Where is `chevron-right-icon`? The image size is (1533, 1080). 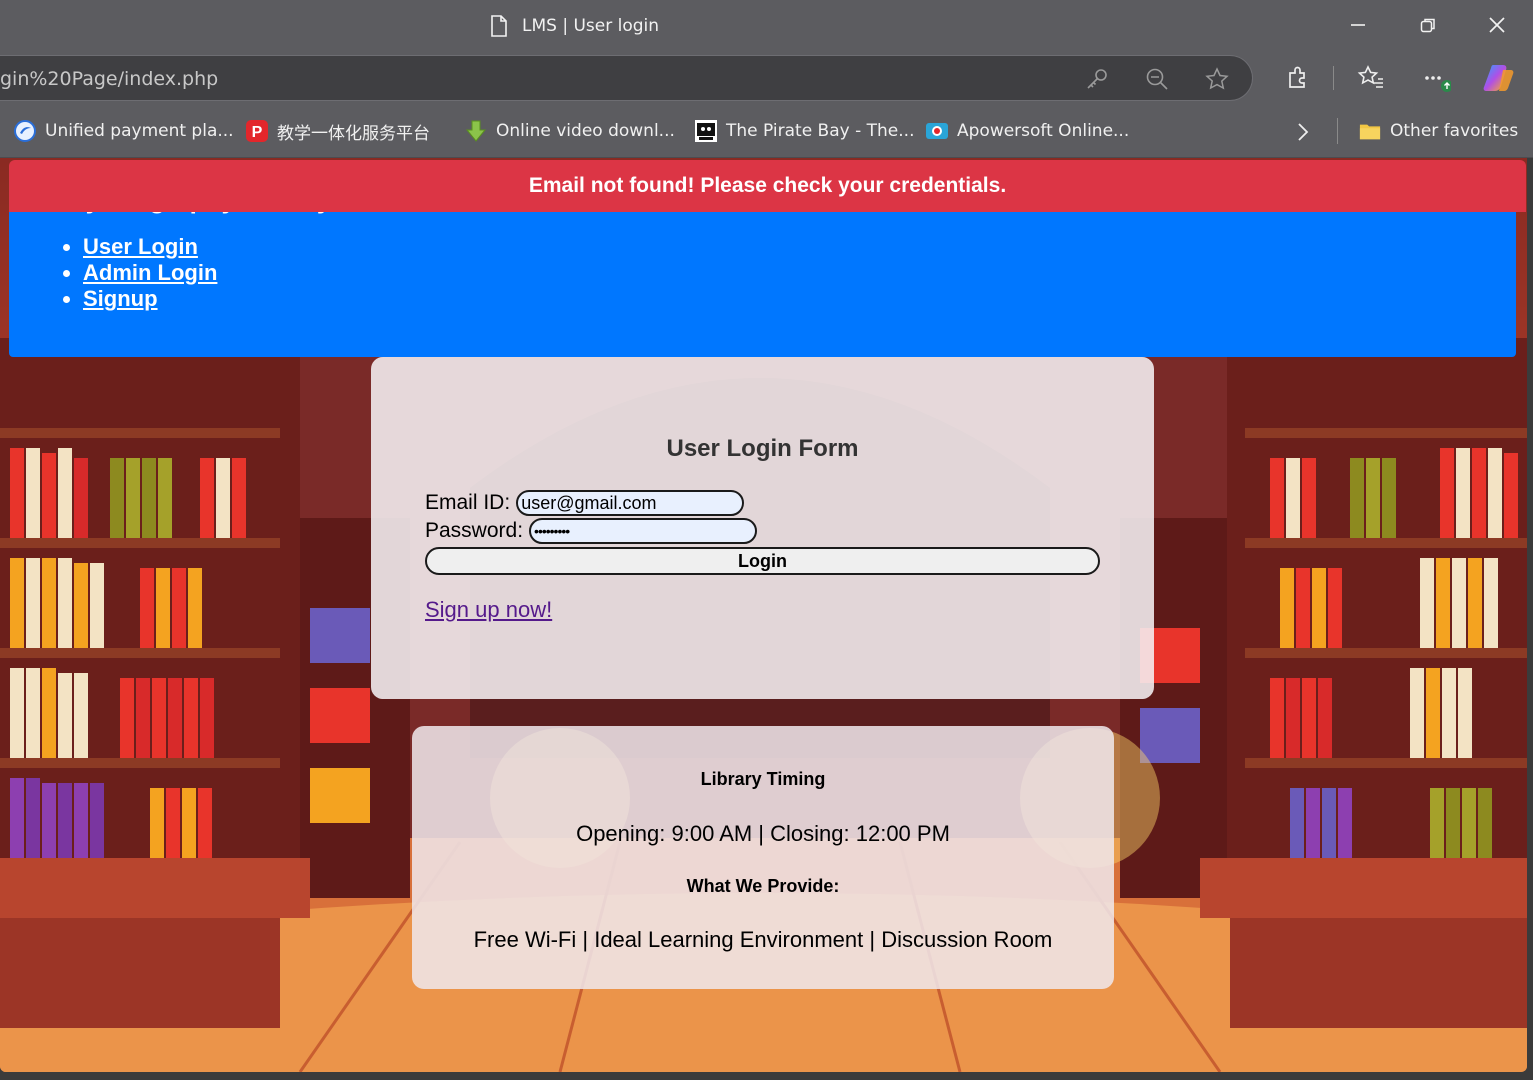 chevron-right-icon is located at coordinates (1303, 132).